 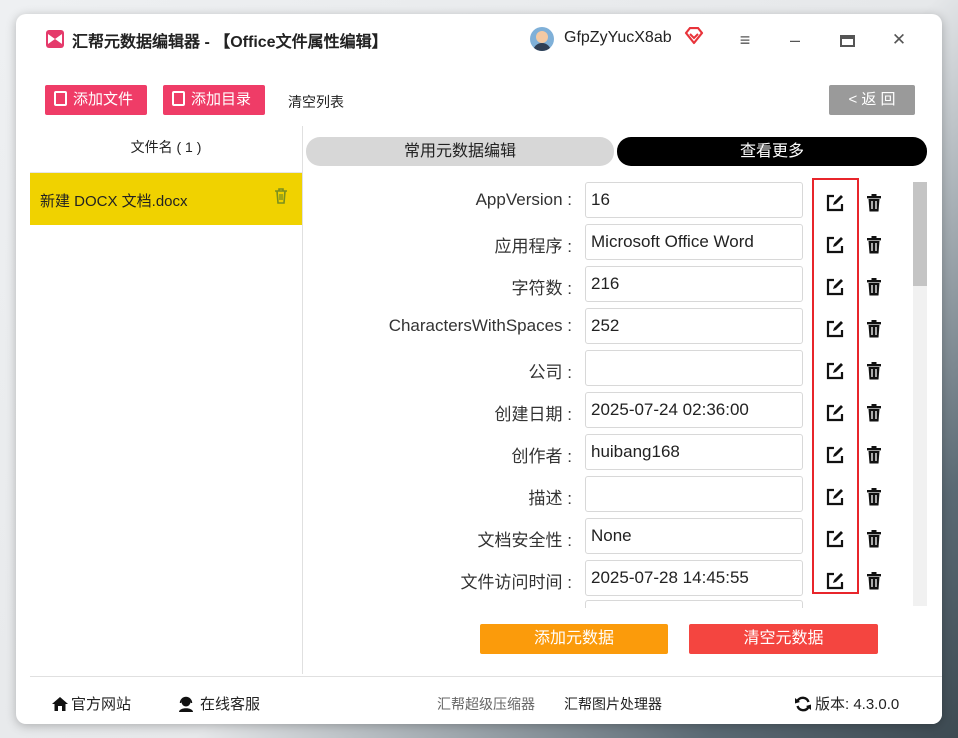 I want to click on add-metadata-button: 添加元数据, so click(x=574, y=639).